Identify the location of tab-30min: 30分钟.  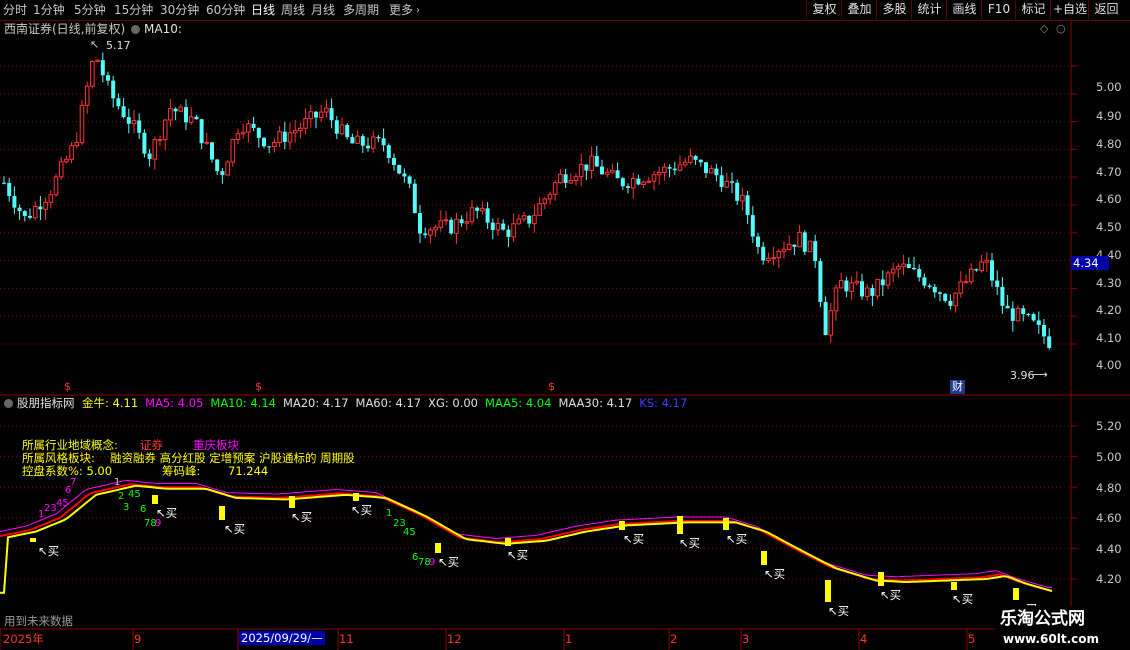
(179, 10).